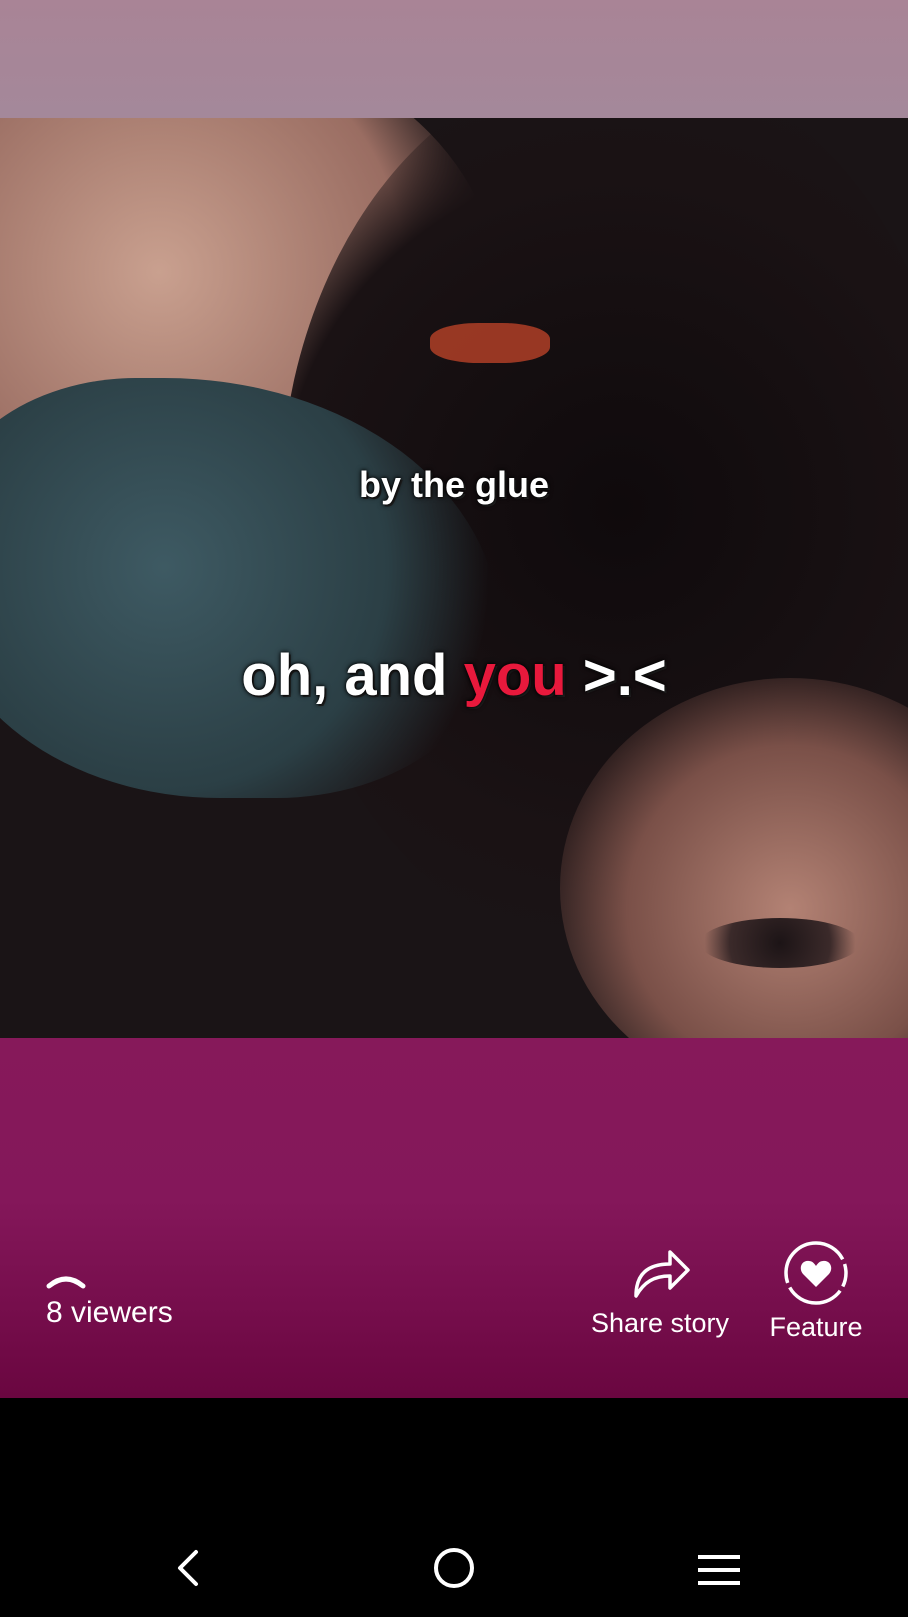 Image resolution: width=908 pixels, height=1617 pixels. I want to click on share-story-button: Share story, so click(660, 1289).